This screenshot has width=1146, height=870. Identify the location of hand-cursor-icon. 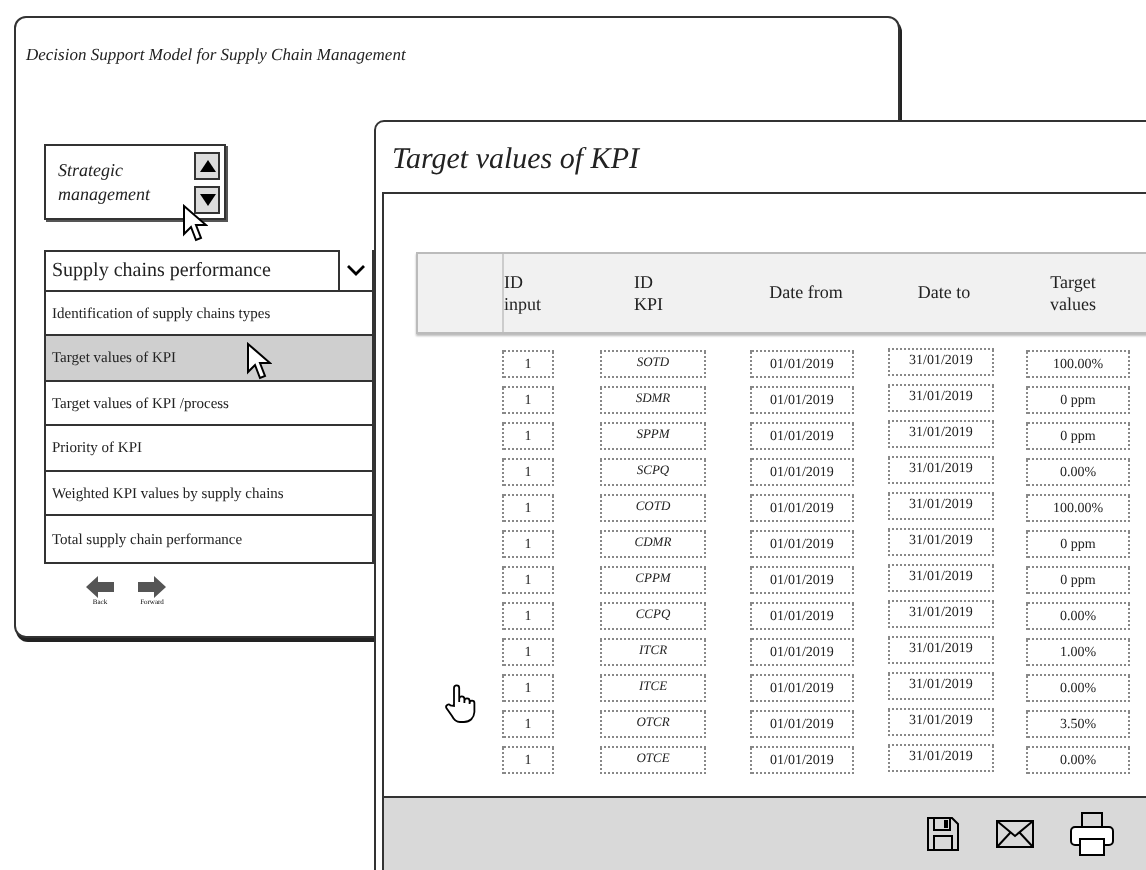
(460, 704).